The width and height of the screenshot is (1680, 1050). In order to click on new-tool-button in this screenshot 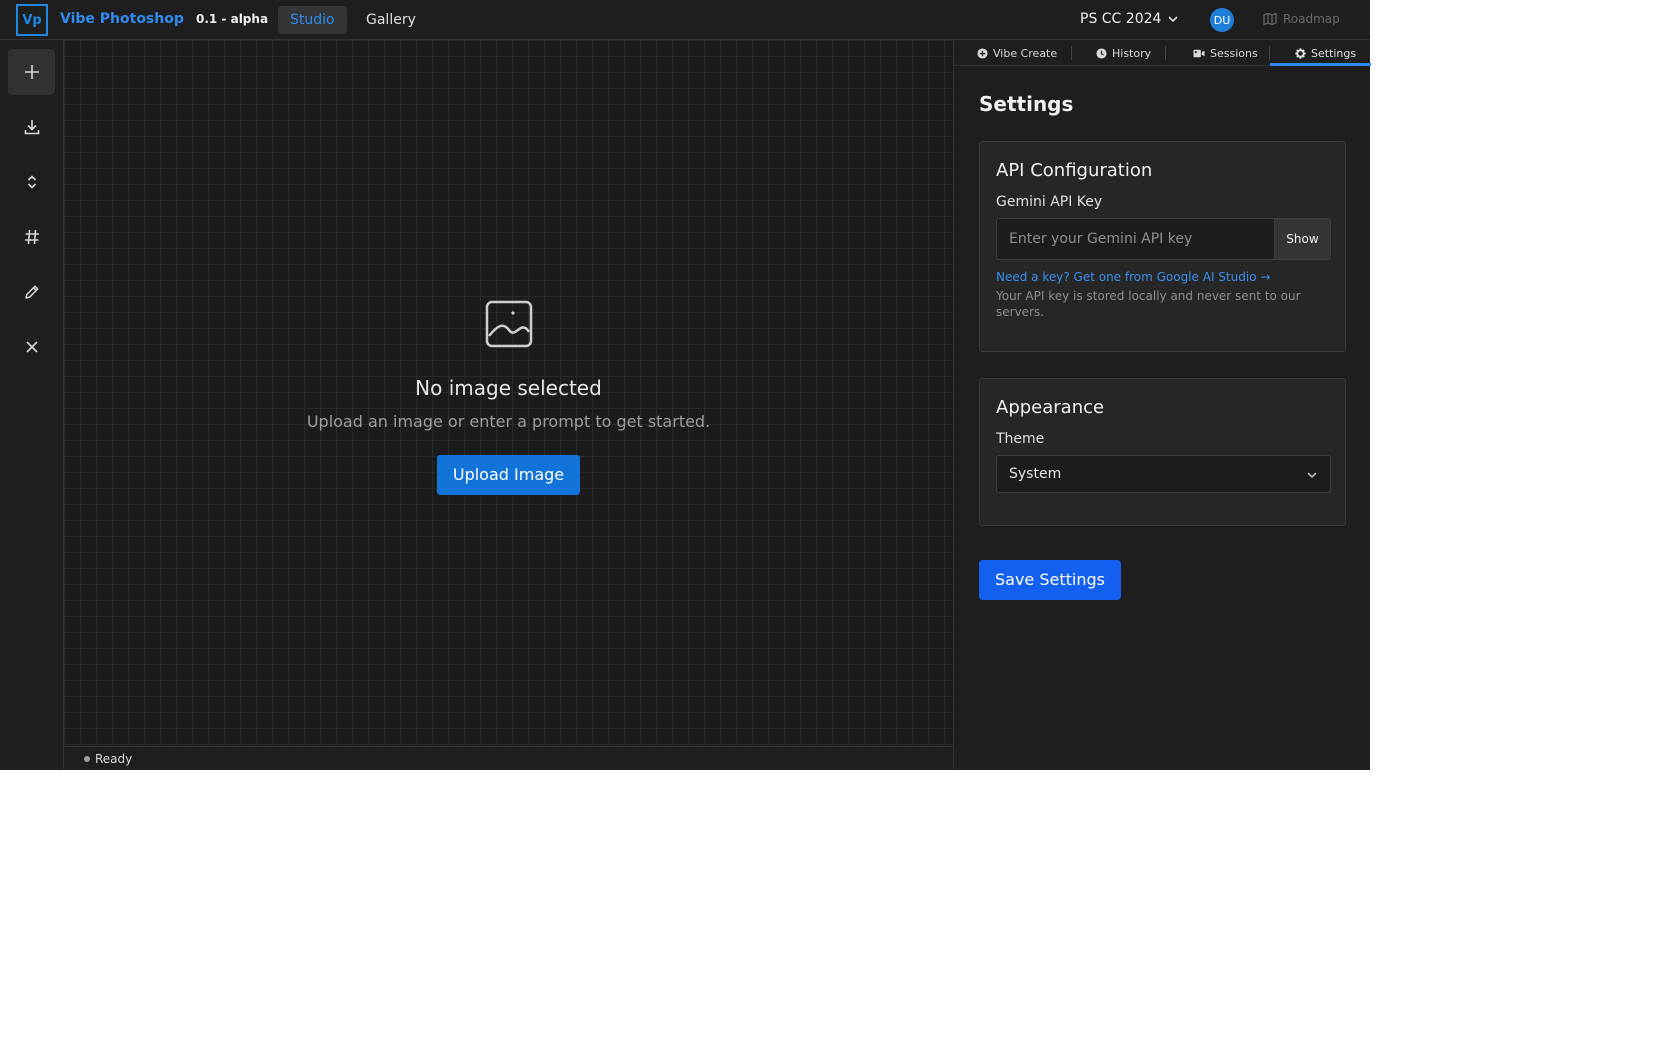, I will do `click(31, 72)`.